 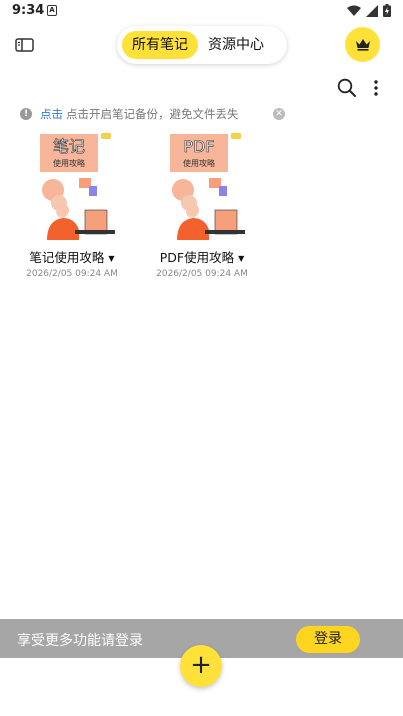 I want to click on tab-all-notes: 所有笔记, so click(x=160, y=45).